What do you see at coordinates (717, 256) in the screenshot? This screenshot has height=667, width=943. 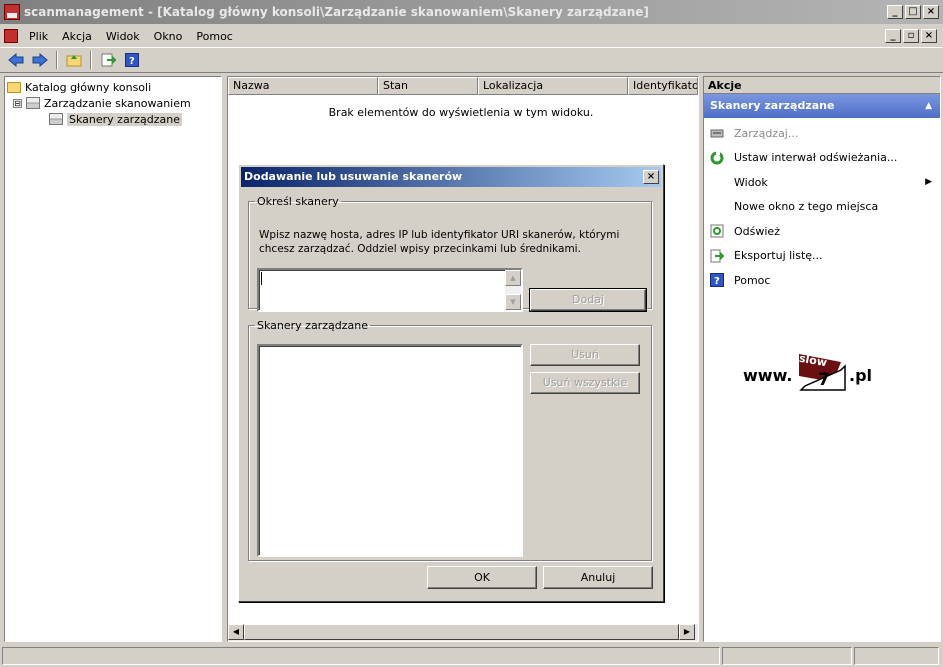 I see `export-list-icon` at bounding box center [717, 256].